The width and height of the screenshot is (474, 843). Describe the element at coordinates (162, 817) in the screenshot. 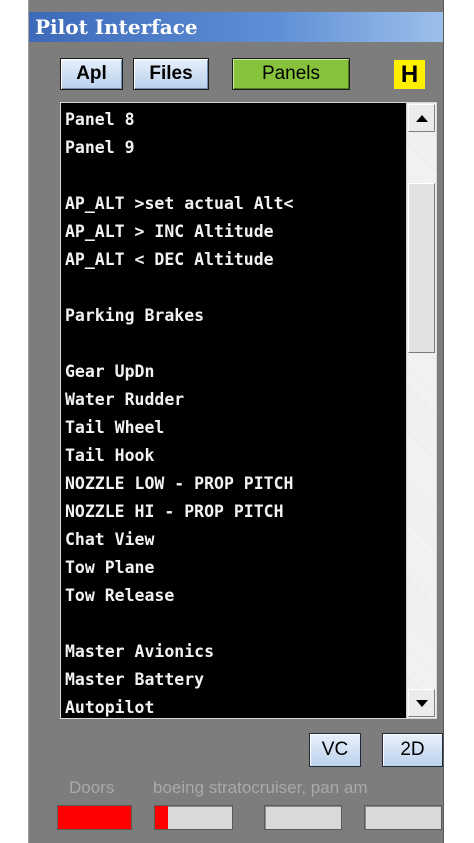

I see `gauge-1-fill` at that location.